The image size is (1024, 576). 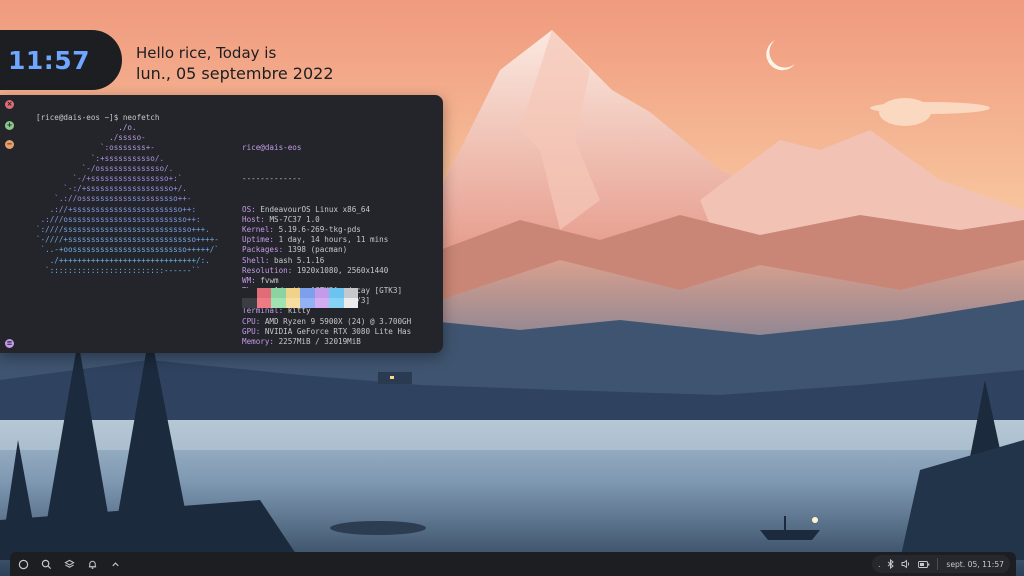 What do you see at coordinates (315, 209) in the screenshot?
I see `info-value: EndeavourOS Linux x86_64` at bounding box center [315, 209].